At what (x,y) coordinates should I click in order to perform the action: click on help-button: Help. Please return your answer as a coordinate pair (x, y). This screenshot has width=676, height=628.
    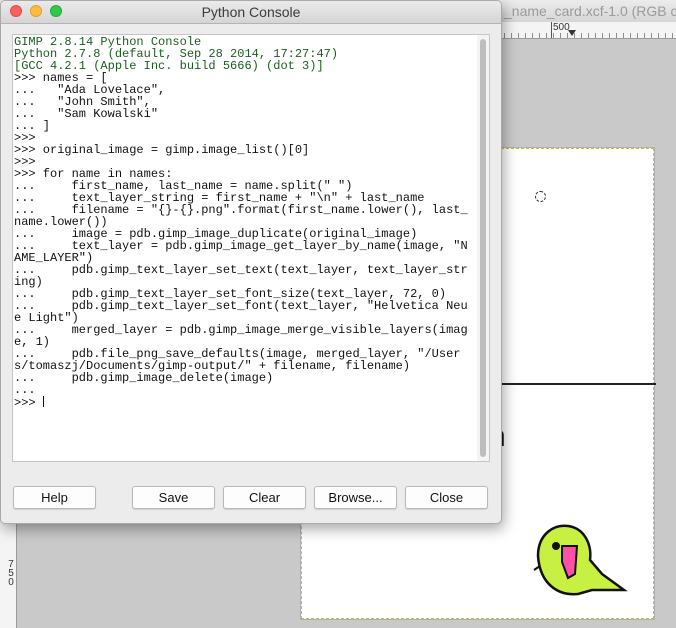
    Looking at the image, I should click on (54, 497).